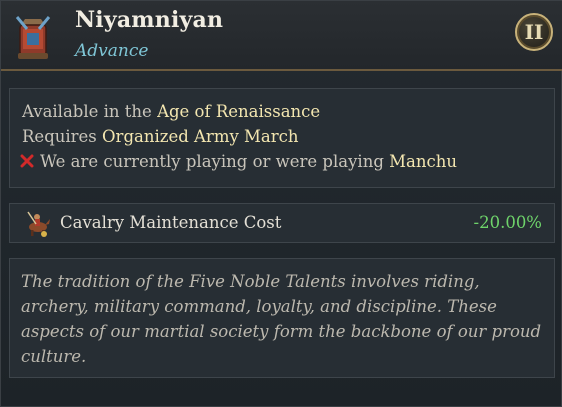 The image size is (562, 407). I want to click on advance-title: Niyamniyan, so click(149, 20).